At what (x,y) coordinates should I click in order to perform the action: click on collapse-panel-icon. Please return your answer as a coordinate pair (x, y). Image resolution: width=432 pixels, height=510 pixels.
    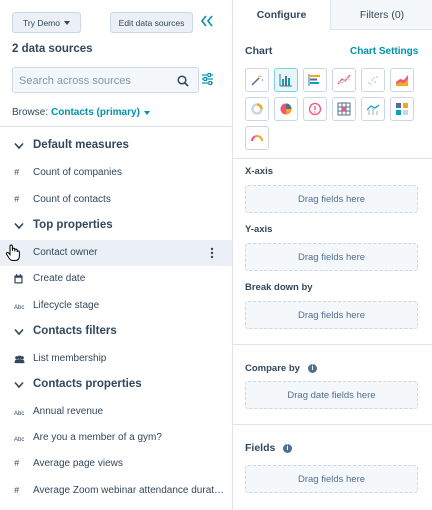
    Looking at the image, I should click on (207, 21).